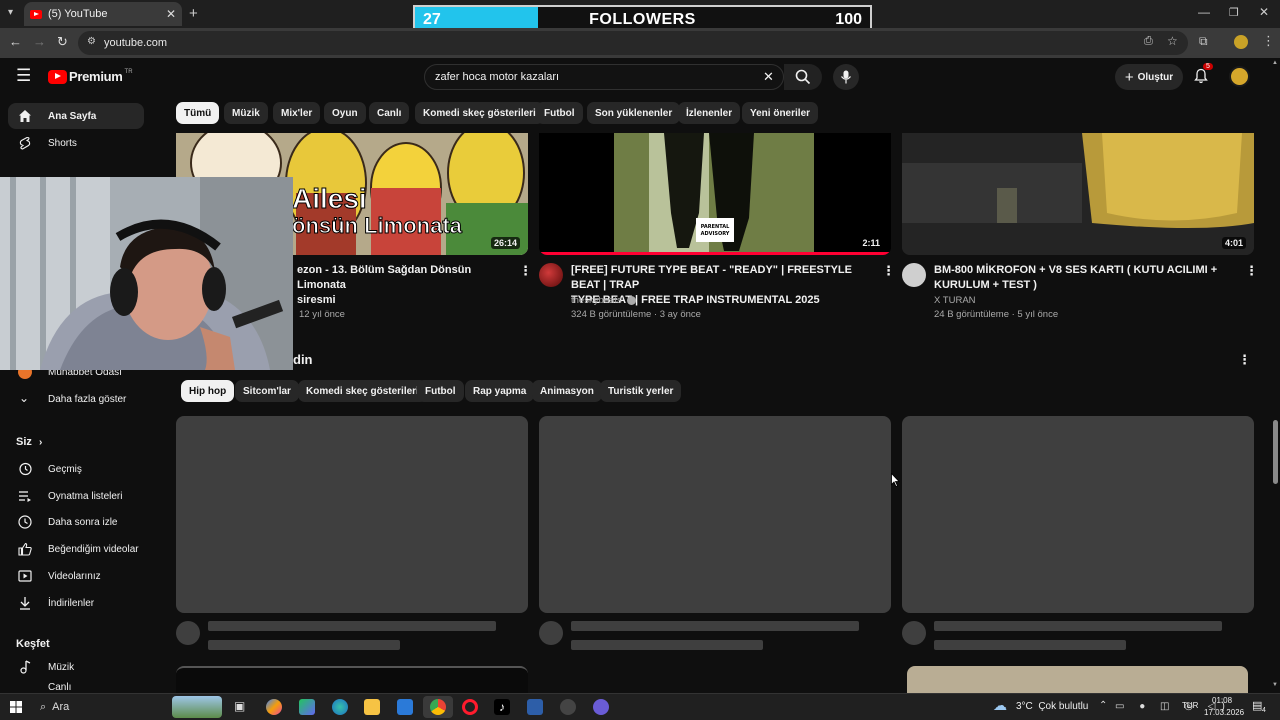 This screenshot has height=720, width=1280. I want to click on microphone-icon, so click(846, 77).